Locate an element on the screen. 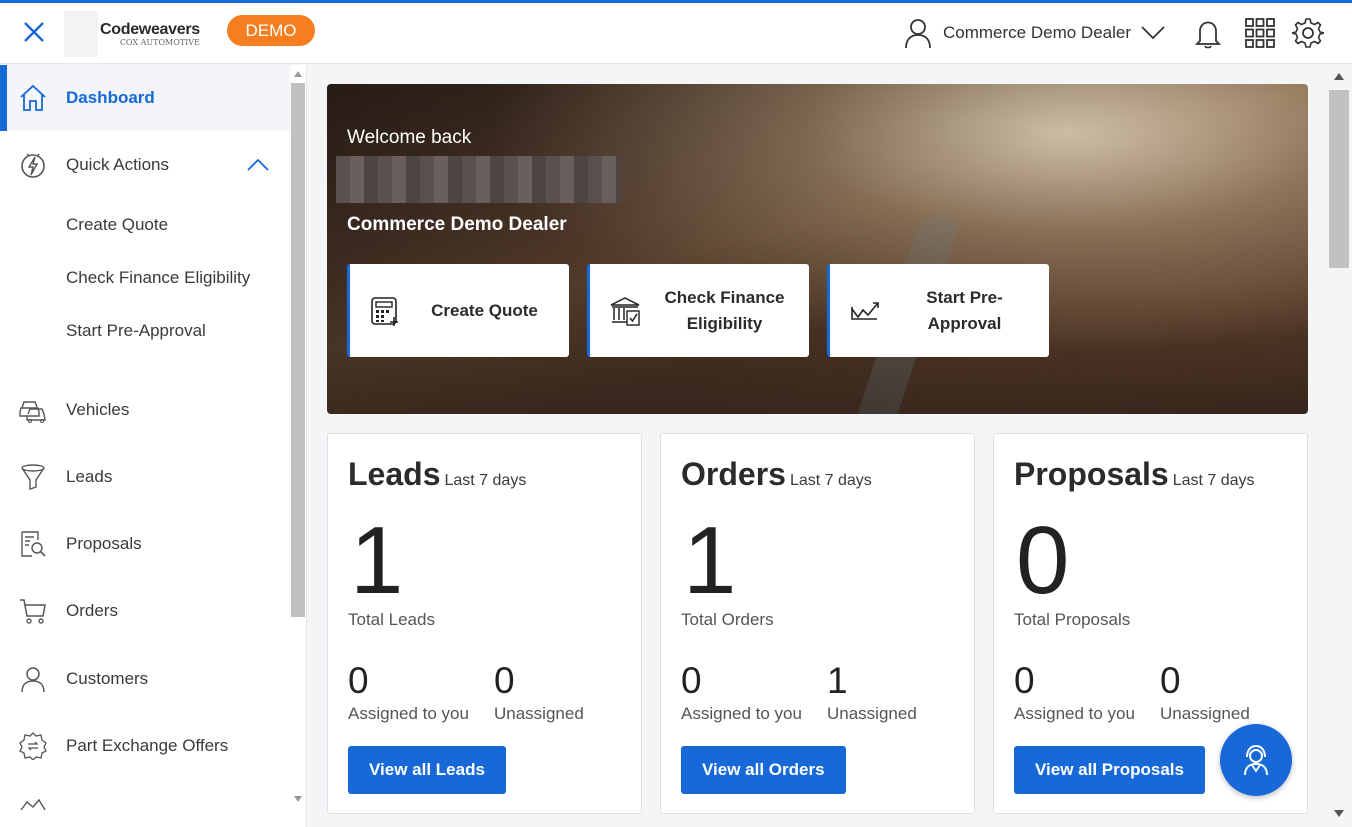 Image resolution: width=1352 pixels, height=827 pixels. main-scrollbar-thumb is located at coordinates (1339, 179).